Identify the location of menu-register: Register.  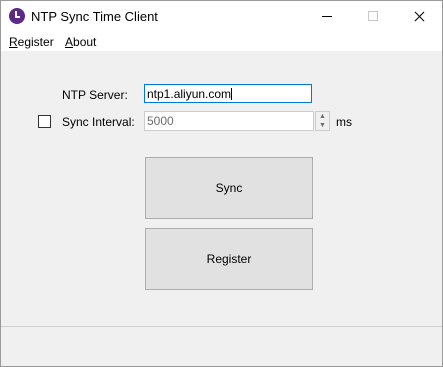
(31, 42).